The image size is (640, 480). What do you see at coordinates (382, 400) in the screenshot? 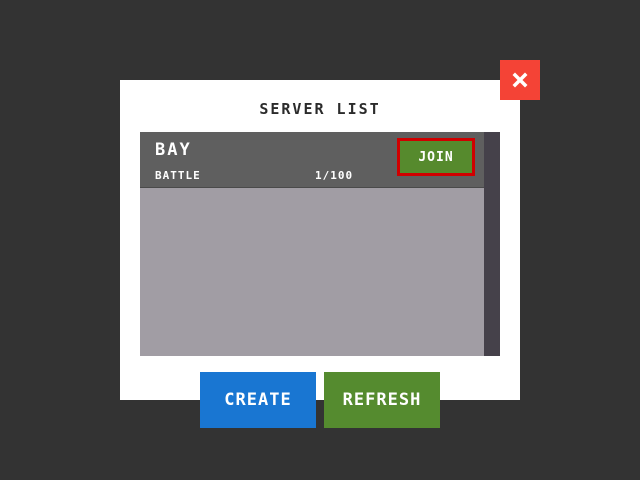
I see `refresh-button: REFRESH` at bounding box center [382, 400].